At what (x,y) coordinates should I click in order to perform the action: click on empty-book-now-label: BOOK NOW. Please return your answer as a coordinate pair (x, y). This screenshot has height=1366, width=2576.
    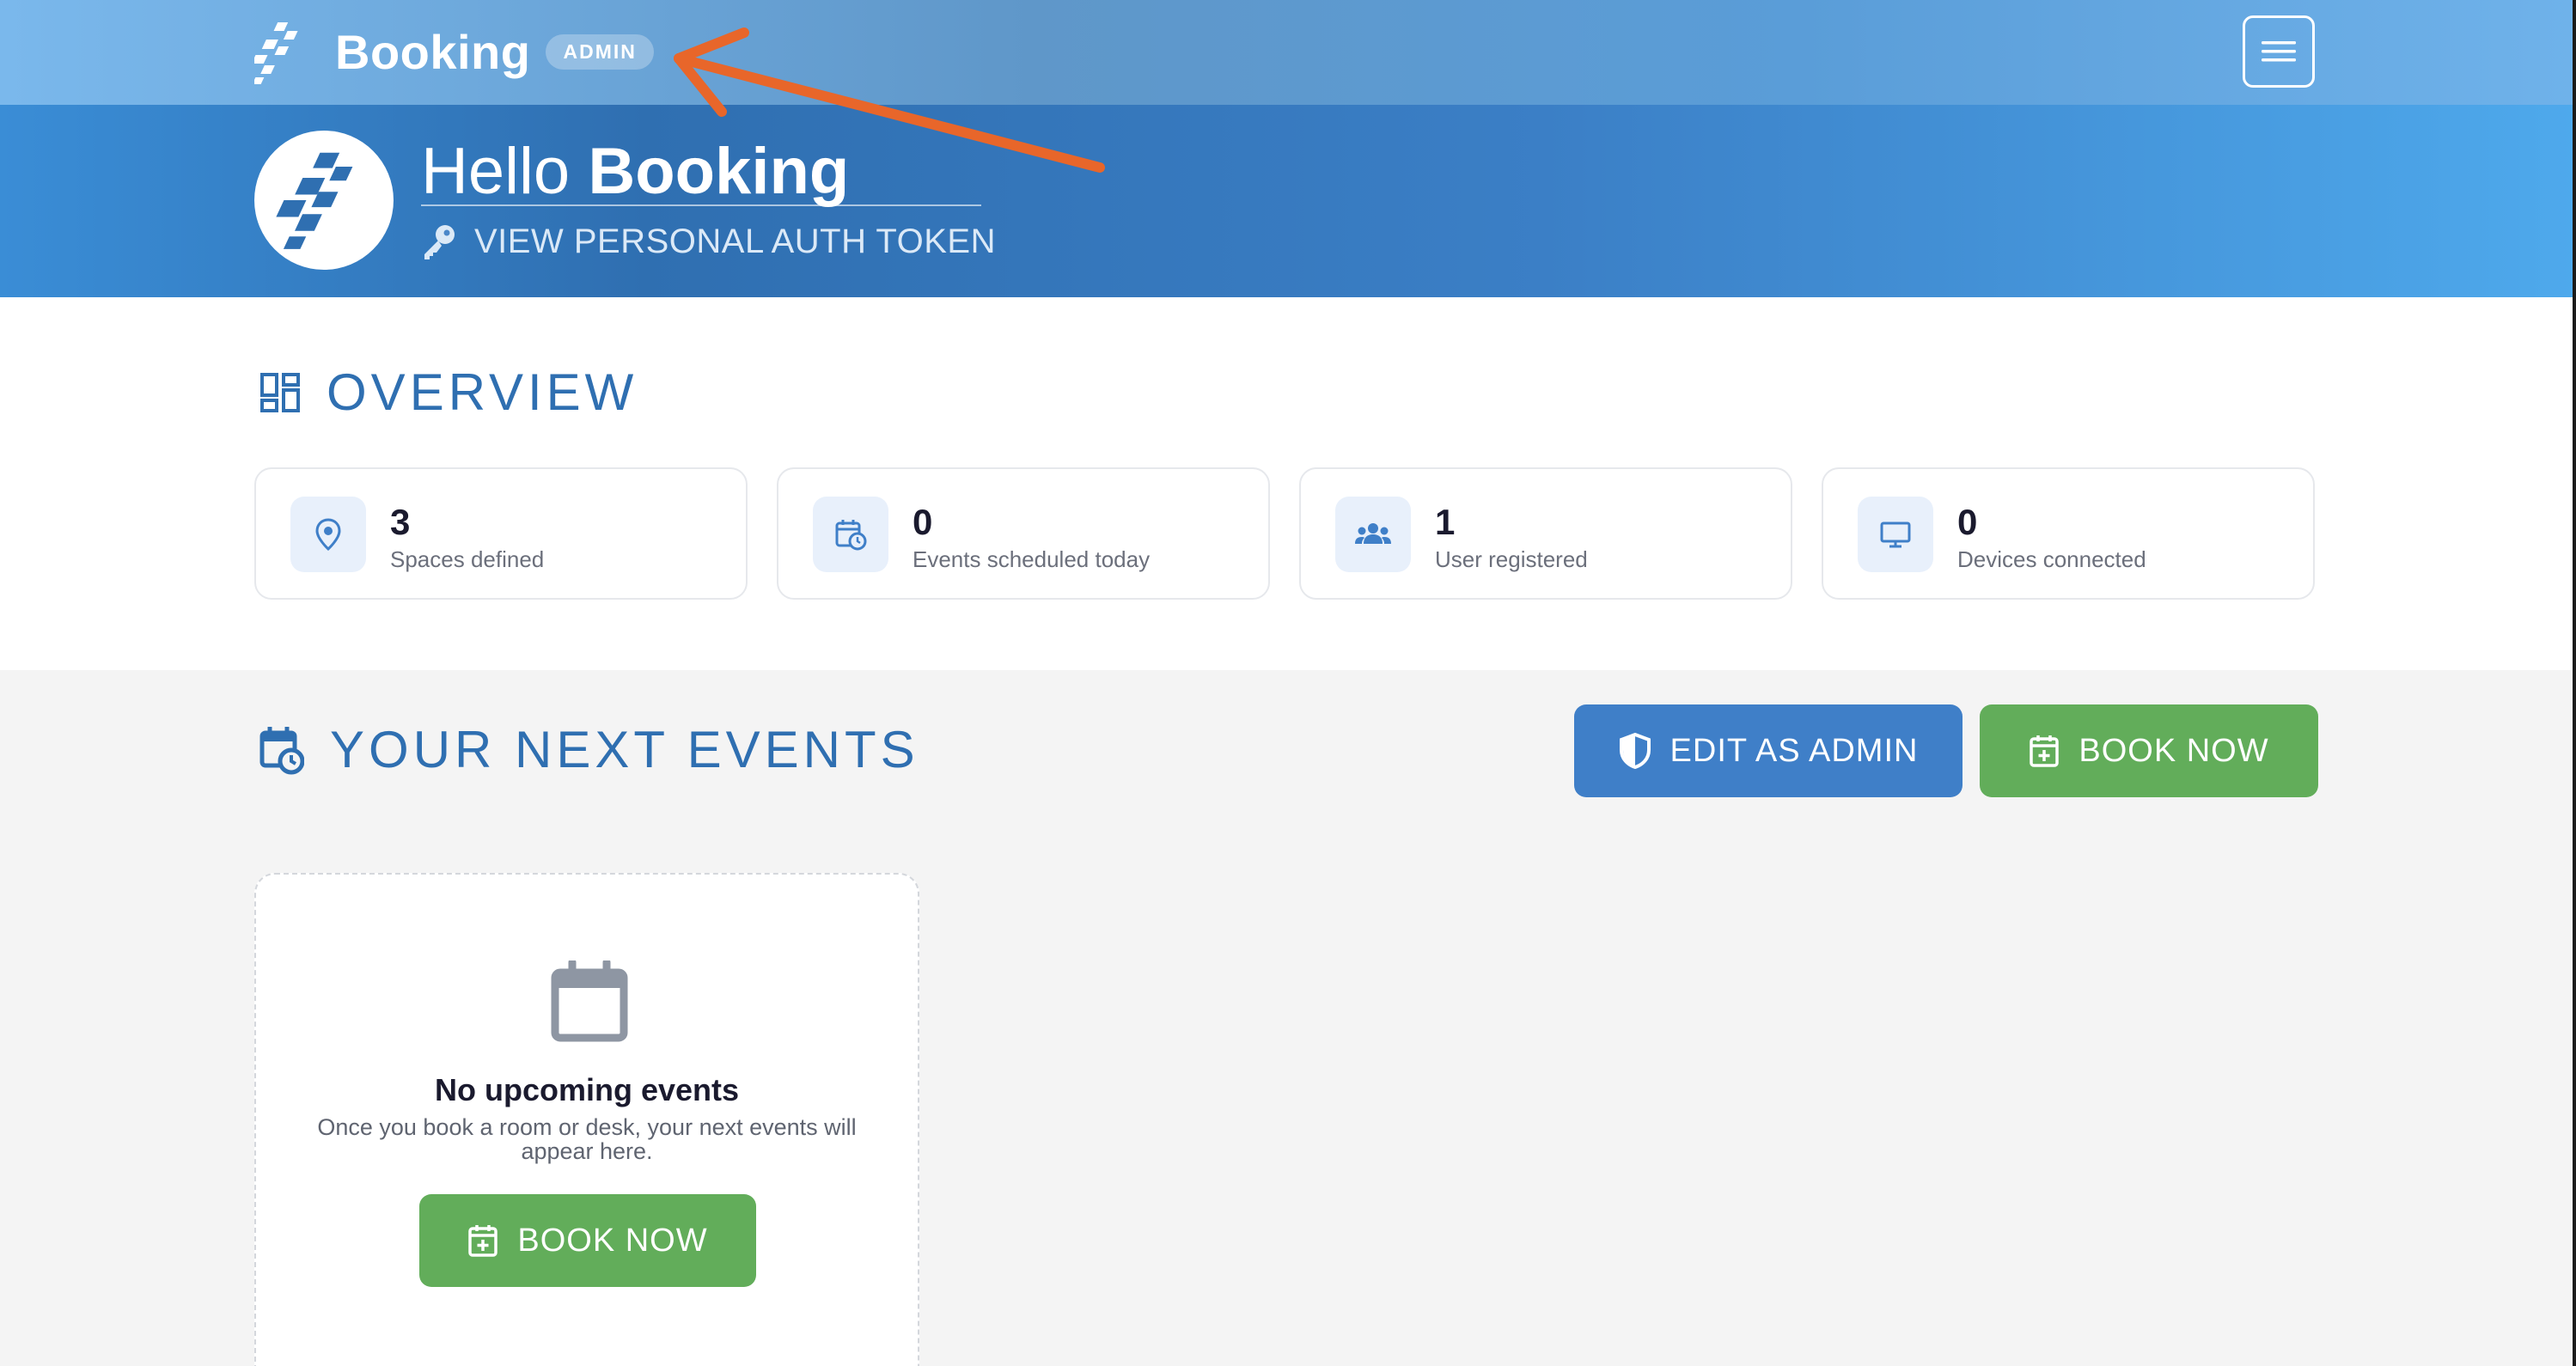
    Looking at the image, I should click on (612, 1240).